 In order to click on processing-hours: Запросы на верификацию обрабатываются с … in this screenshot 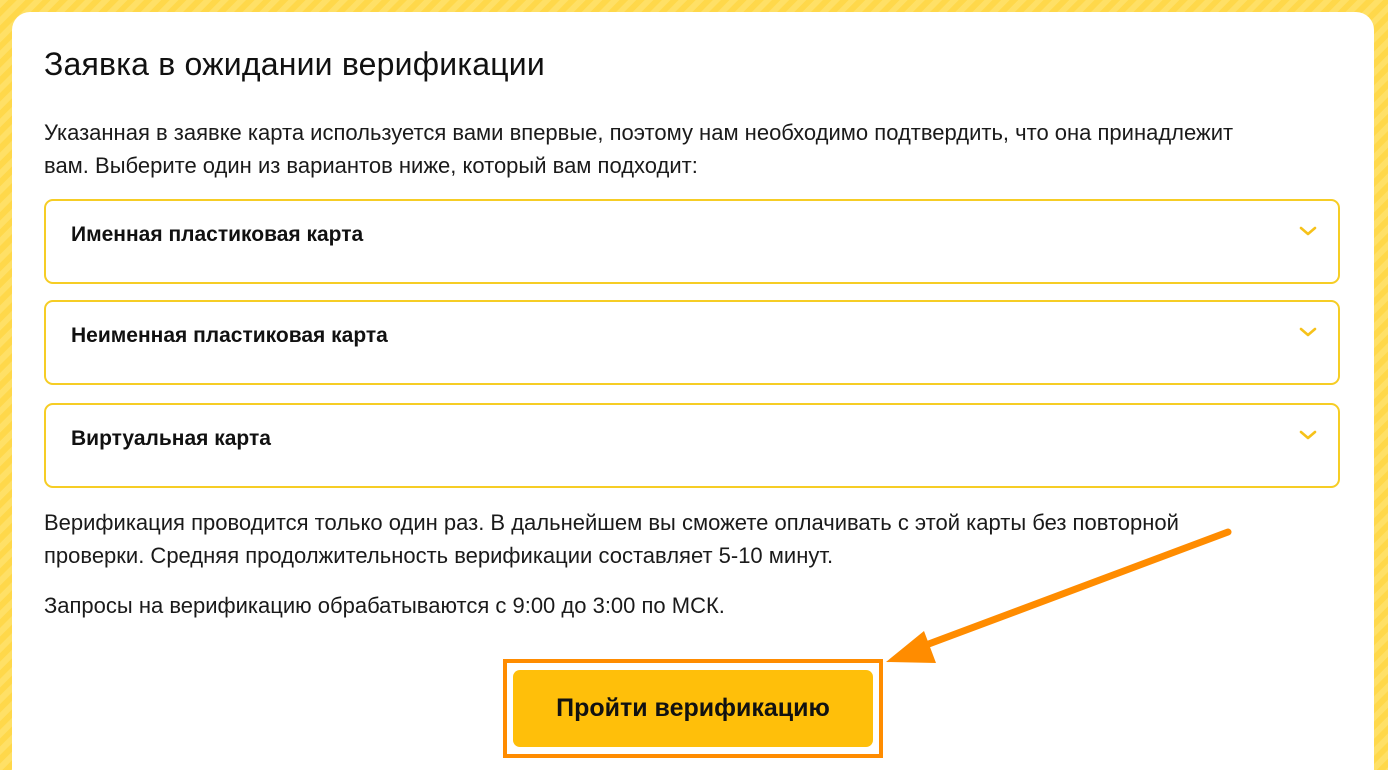, I will do `click(384, 605)`.